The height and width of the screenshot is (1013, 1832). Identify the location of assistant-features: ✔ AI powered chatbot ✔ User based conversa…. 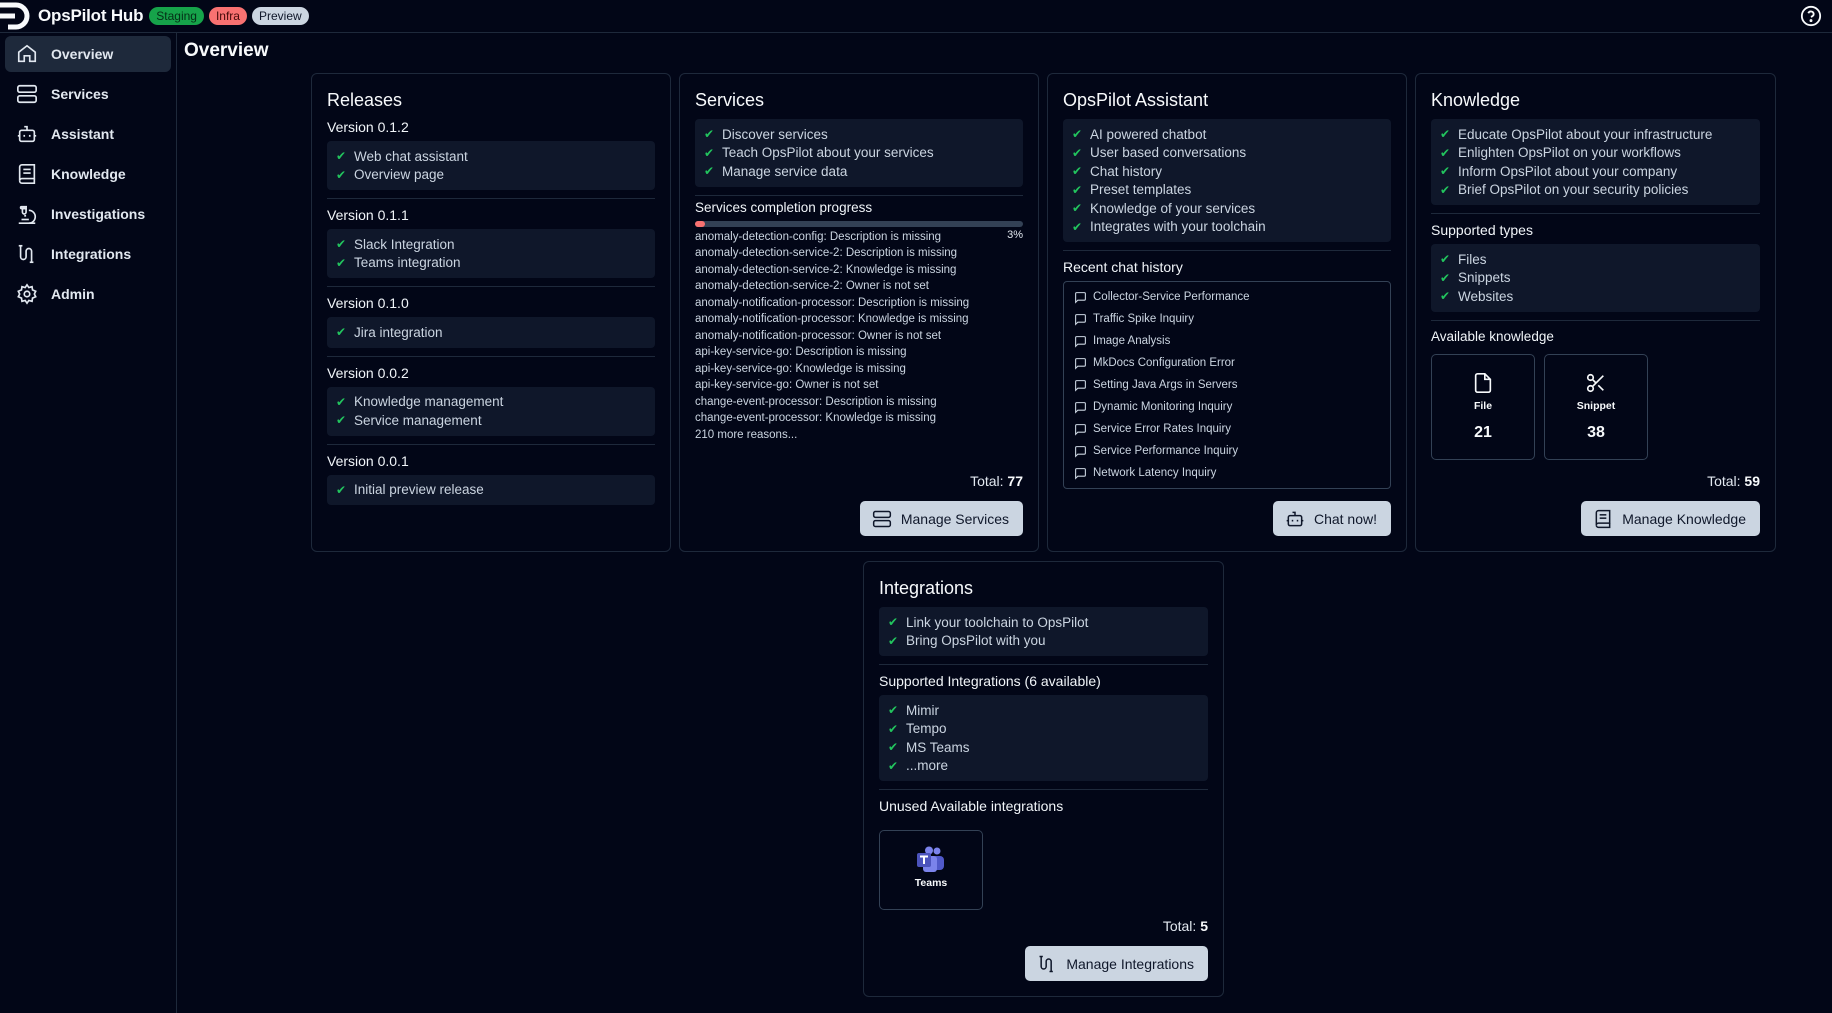
(1227, 180).